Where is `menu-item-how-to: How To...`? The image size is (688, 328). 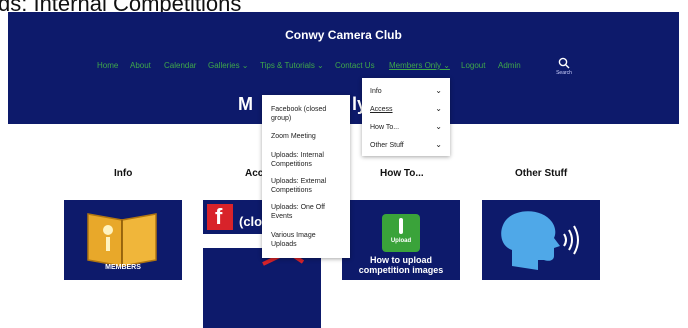 menu-item-how-to: How To... is located at coordinates (384, 127).